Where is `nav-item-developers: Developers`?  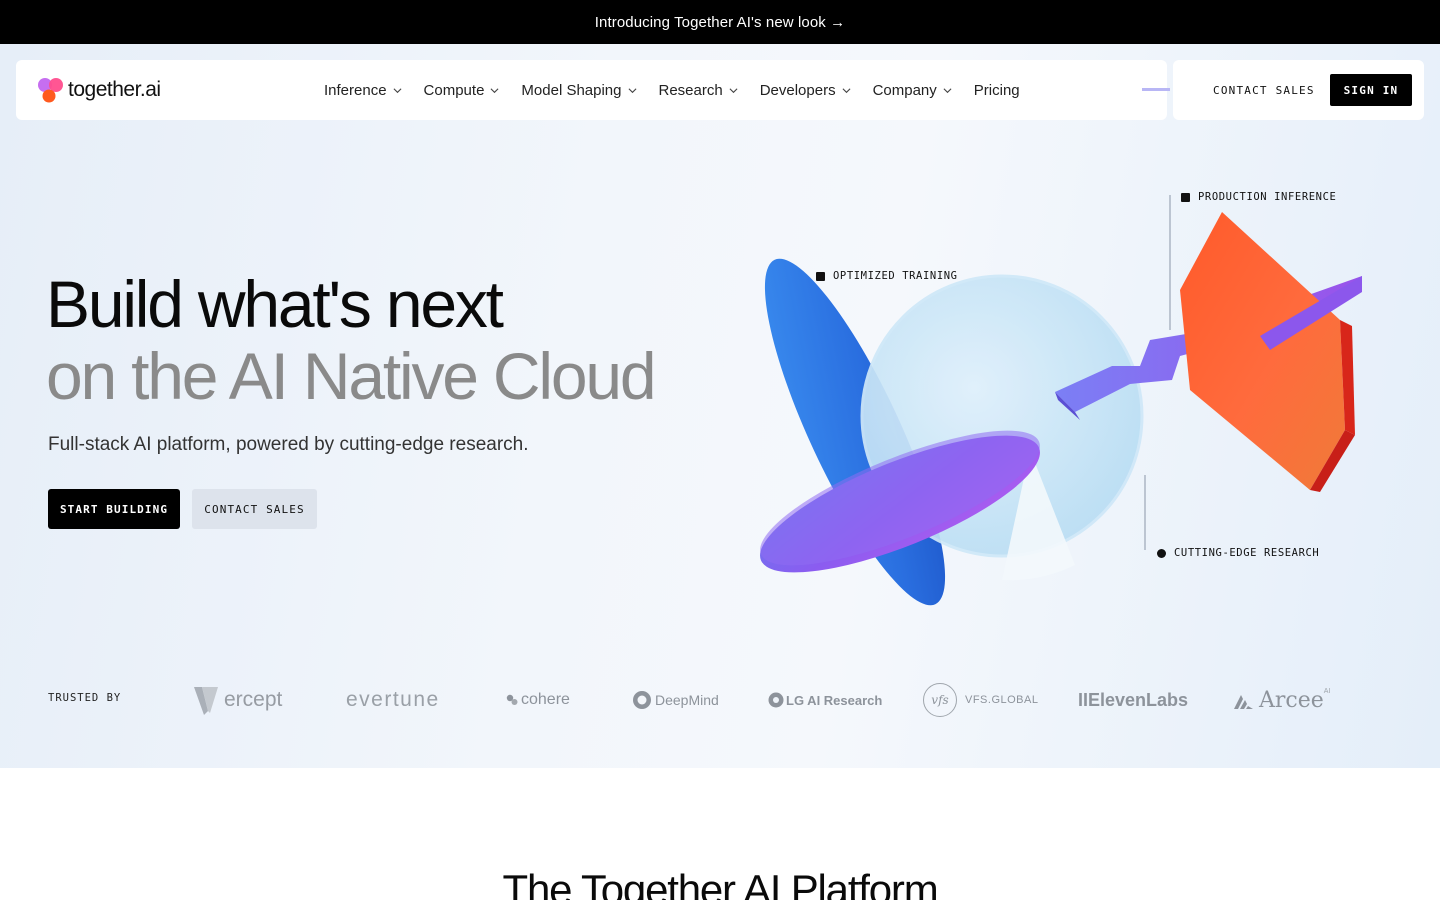
nav-item-developers: Developers is located at coordinates (805, 90).